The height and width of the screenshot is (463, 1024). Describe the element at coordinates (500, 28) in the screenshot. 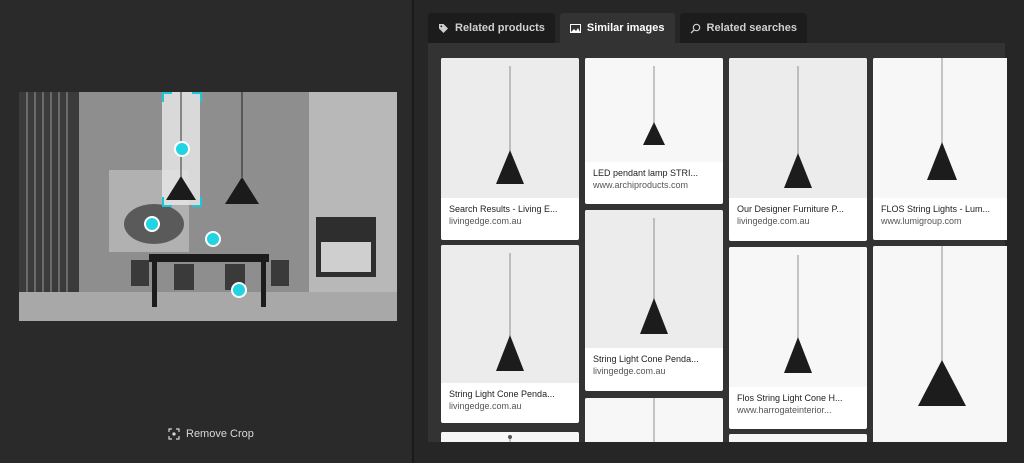

I see `tab-label: Related products` at that location.